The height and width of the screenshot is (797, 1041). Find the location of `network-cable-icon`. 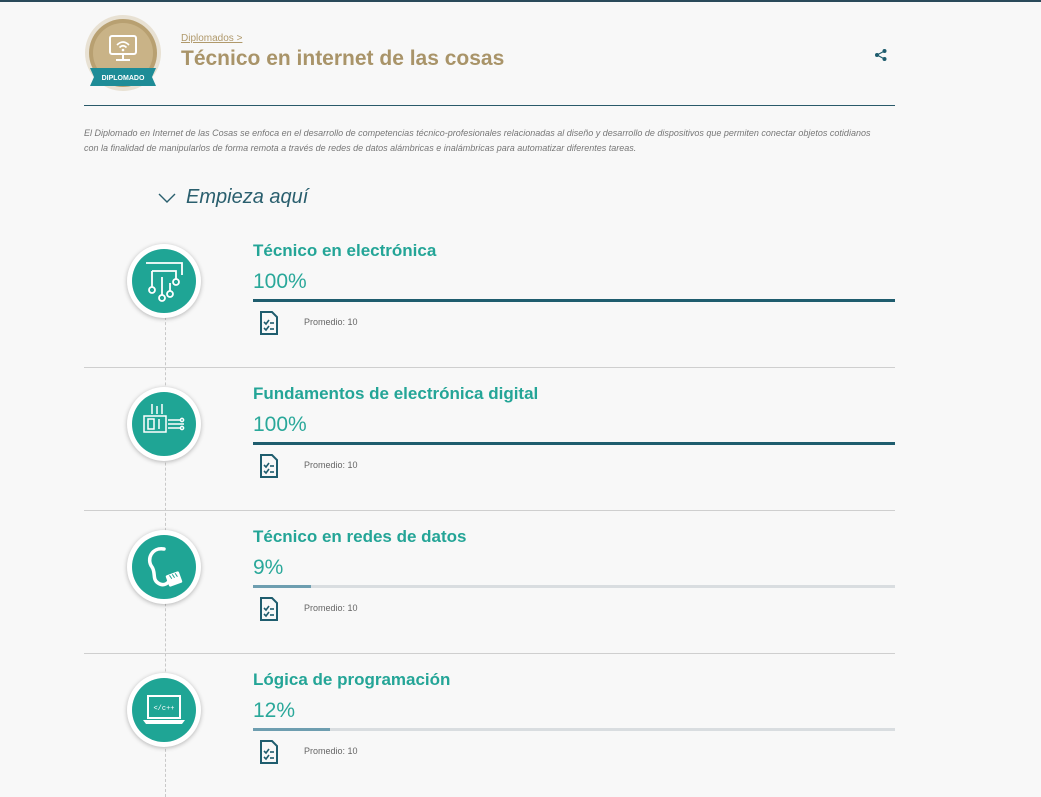

network-cable-icon is located at coordinates (165, 567).